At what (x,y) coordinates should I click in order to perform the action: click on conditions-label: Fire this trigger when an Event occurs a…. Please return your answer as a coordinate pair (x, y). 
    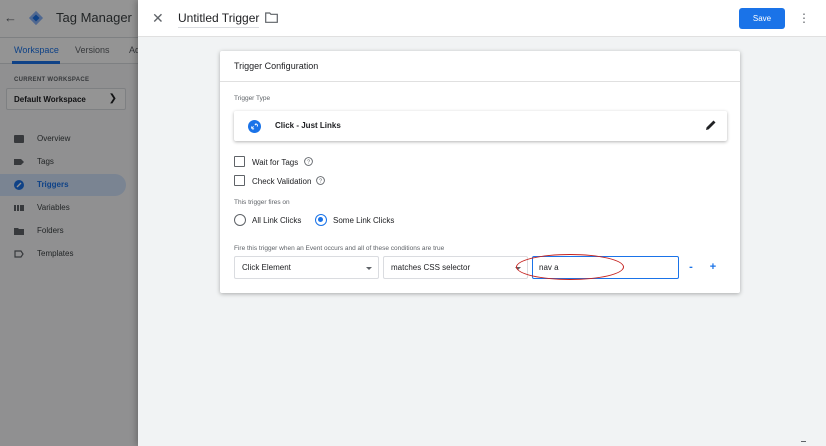
    Looking at the image, I should click on (339, 248).